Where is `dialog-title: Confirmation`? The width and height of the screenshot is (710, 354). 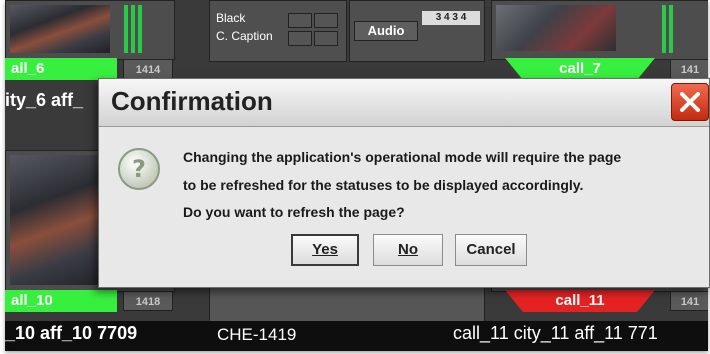
dialog-title: Confirmation is located at coordinates (192, 101).